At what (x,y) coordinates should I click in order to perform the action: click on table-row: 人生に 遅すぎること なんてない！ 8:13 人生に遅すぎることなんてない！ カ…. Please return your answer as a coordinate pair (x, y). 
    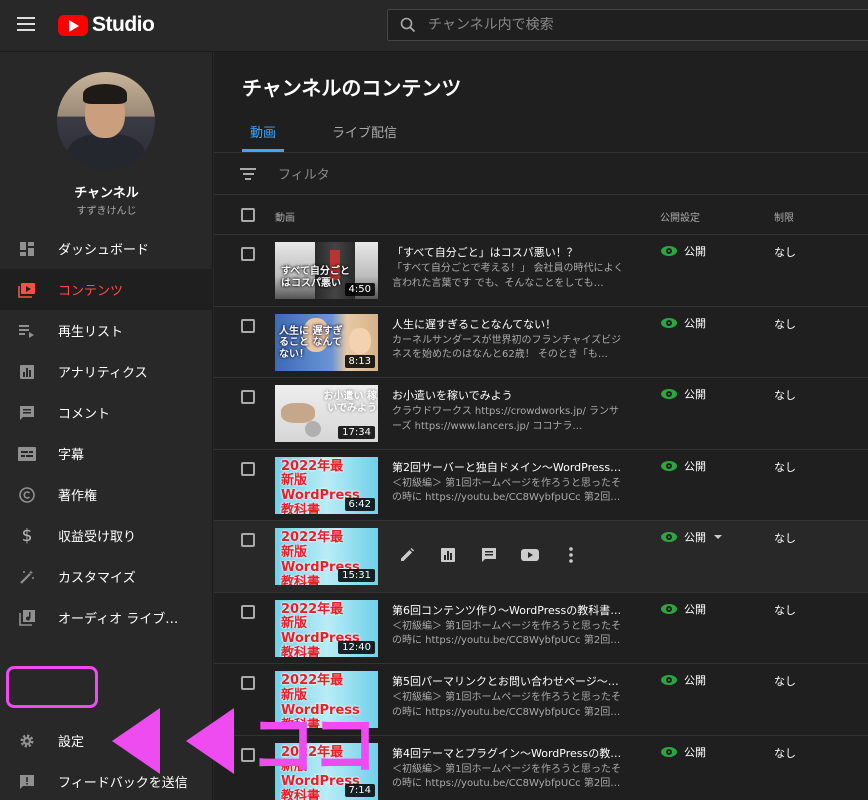
    Looking at the image, I should click on (541, 342).